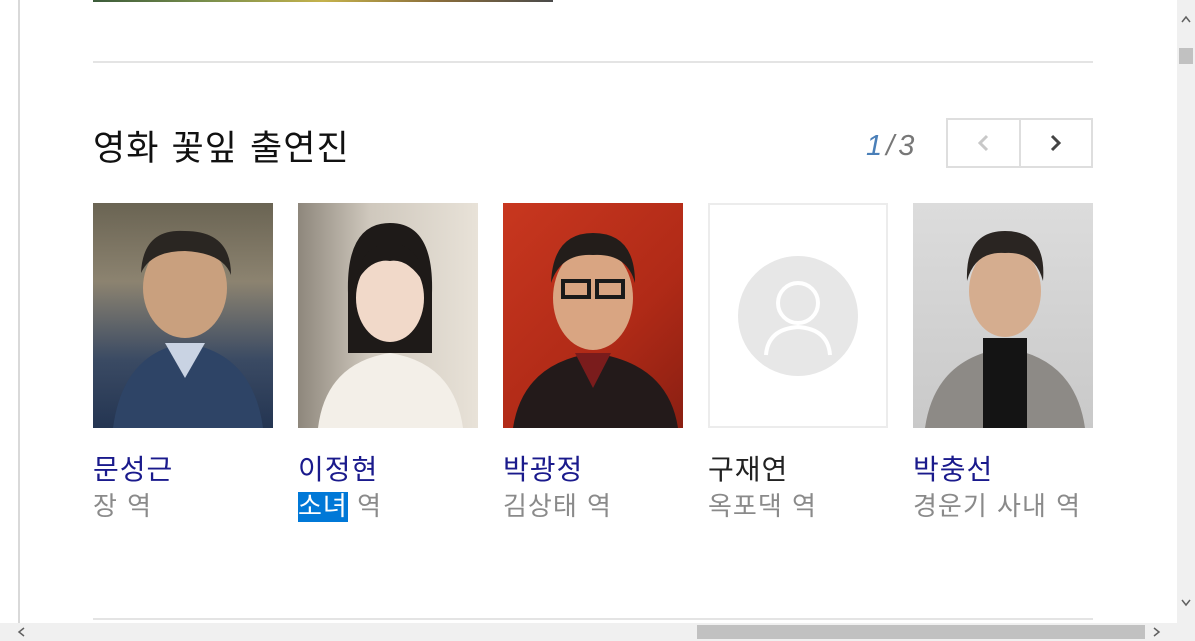  Describe the element at coordinates (323, 1) in the screenshot. I see `top-image-strip` at that location.